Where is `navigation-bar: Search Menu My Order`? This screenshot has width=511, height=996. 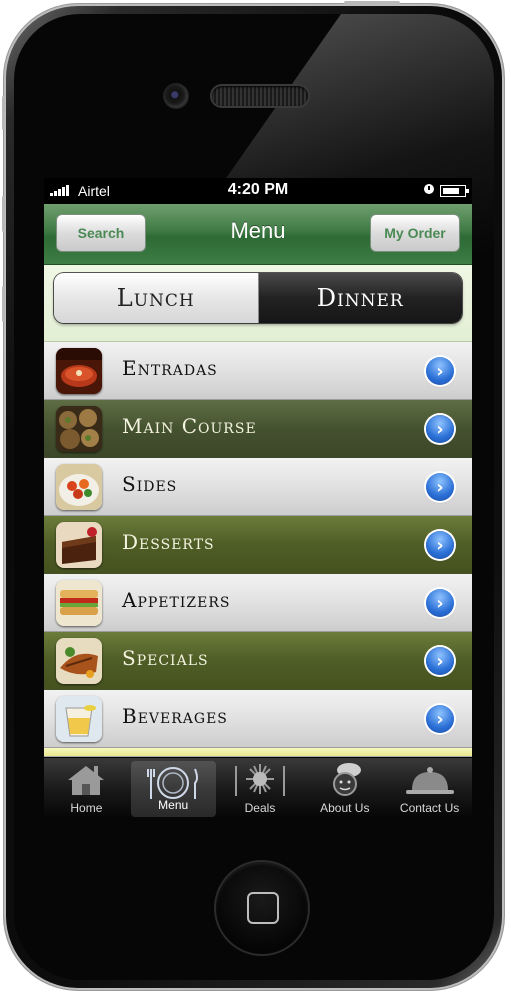
navigation-bar: Search Menu My Order is located at coordinates (258, 234).